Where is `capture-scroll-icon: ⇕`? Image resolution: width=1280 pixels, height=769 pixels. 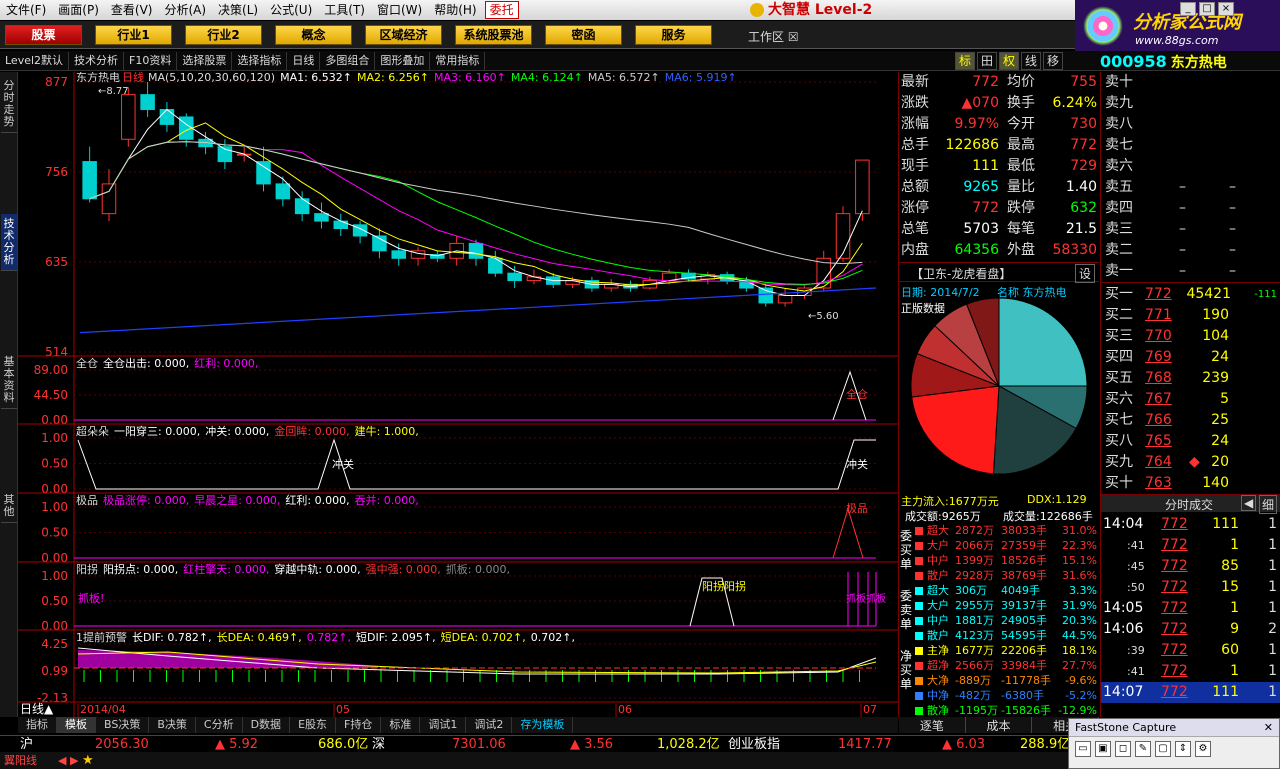 capture-scroll-icon: ⇕ is located at coordinates (1183, 749).